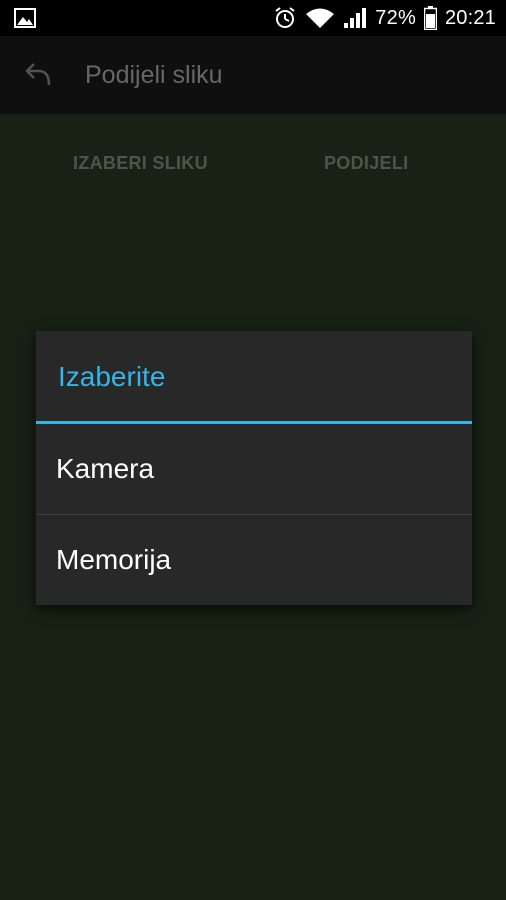  Describe the element at coordinates (470, 17) in the screenshot. I see `clock: 20:21` at that location.